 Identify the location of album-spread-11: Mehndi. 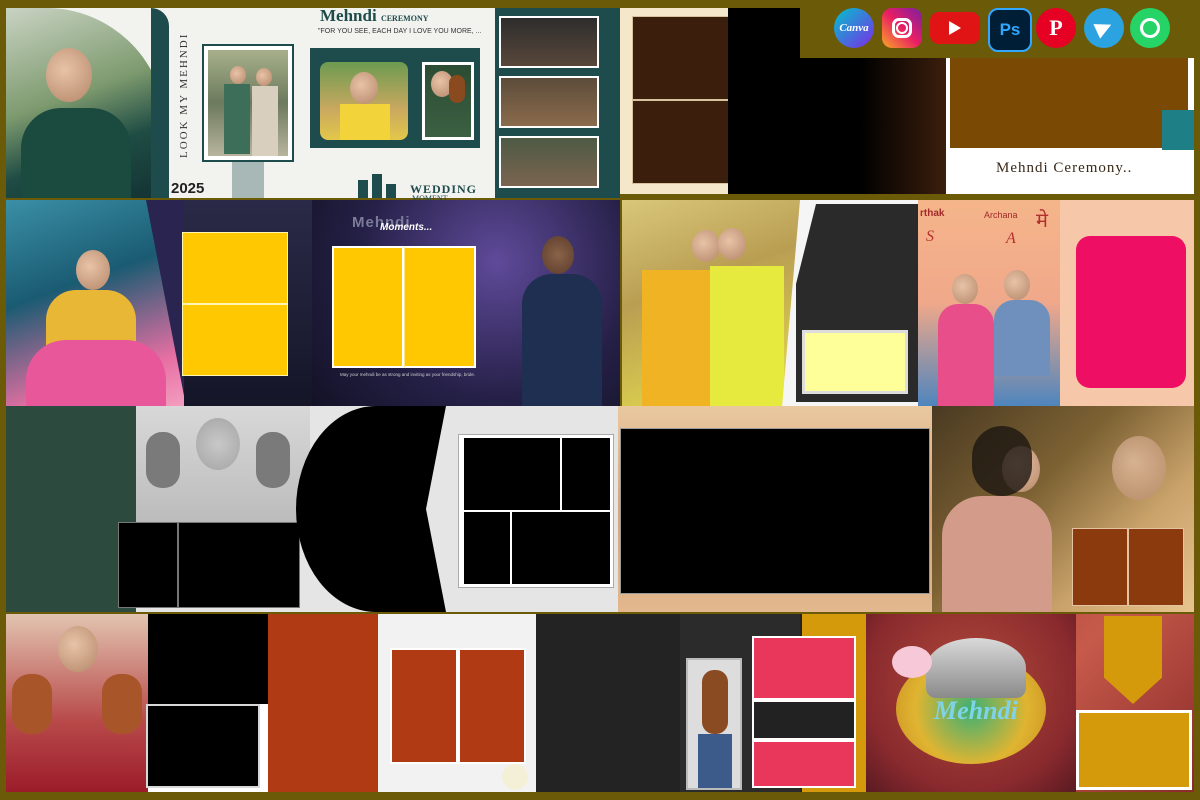
(1030, 703).